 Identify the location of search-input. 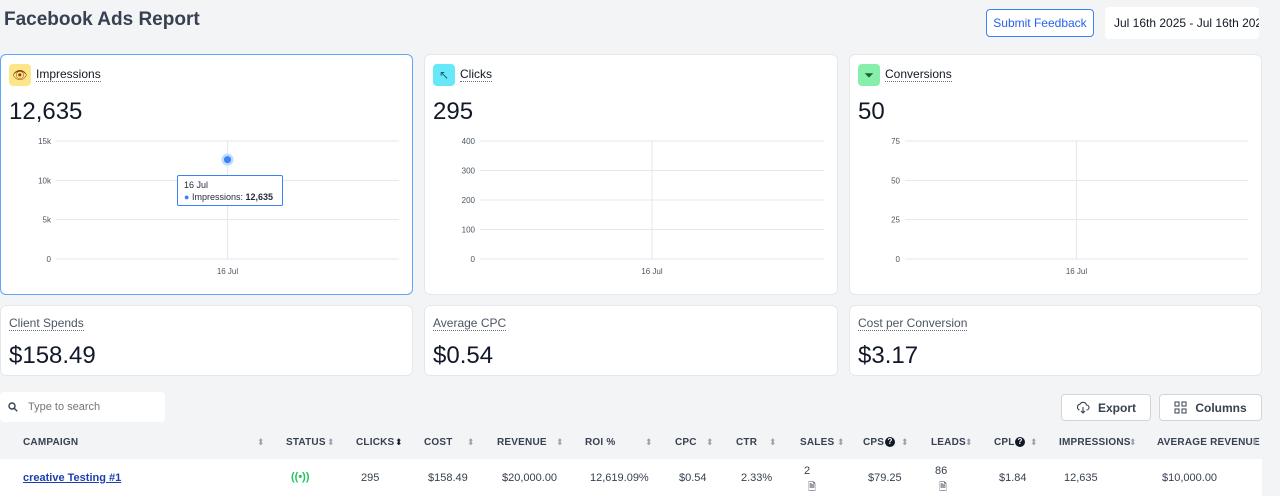
(88, 407).